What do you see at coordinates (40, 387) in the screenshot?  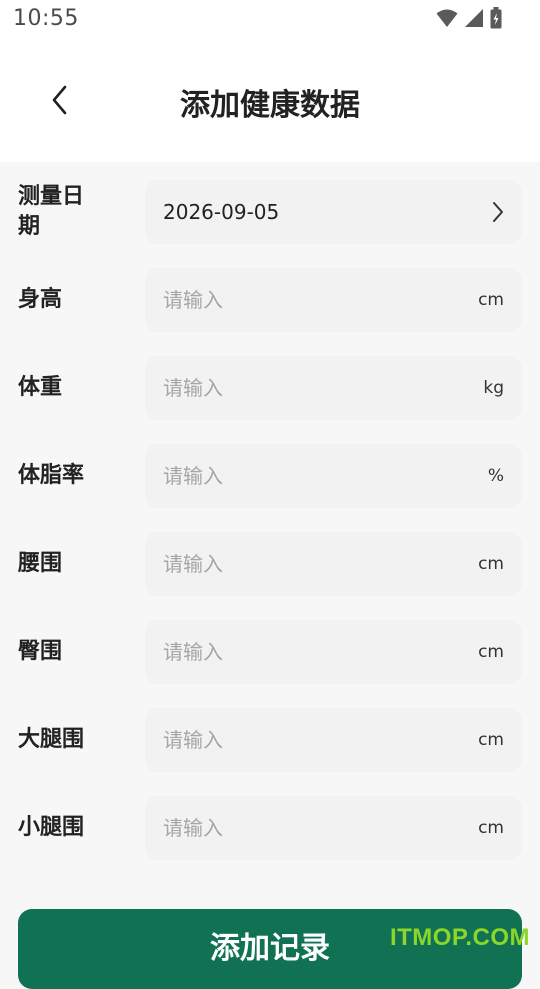 I see `weight-label: 体重` at bounding box center [40, 387].